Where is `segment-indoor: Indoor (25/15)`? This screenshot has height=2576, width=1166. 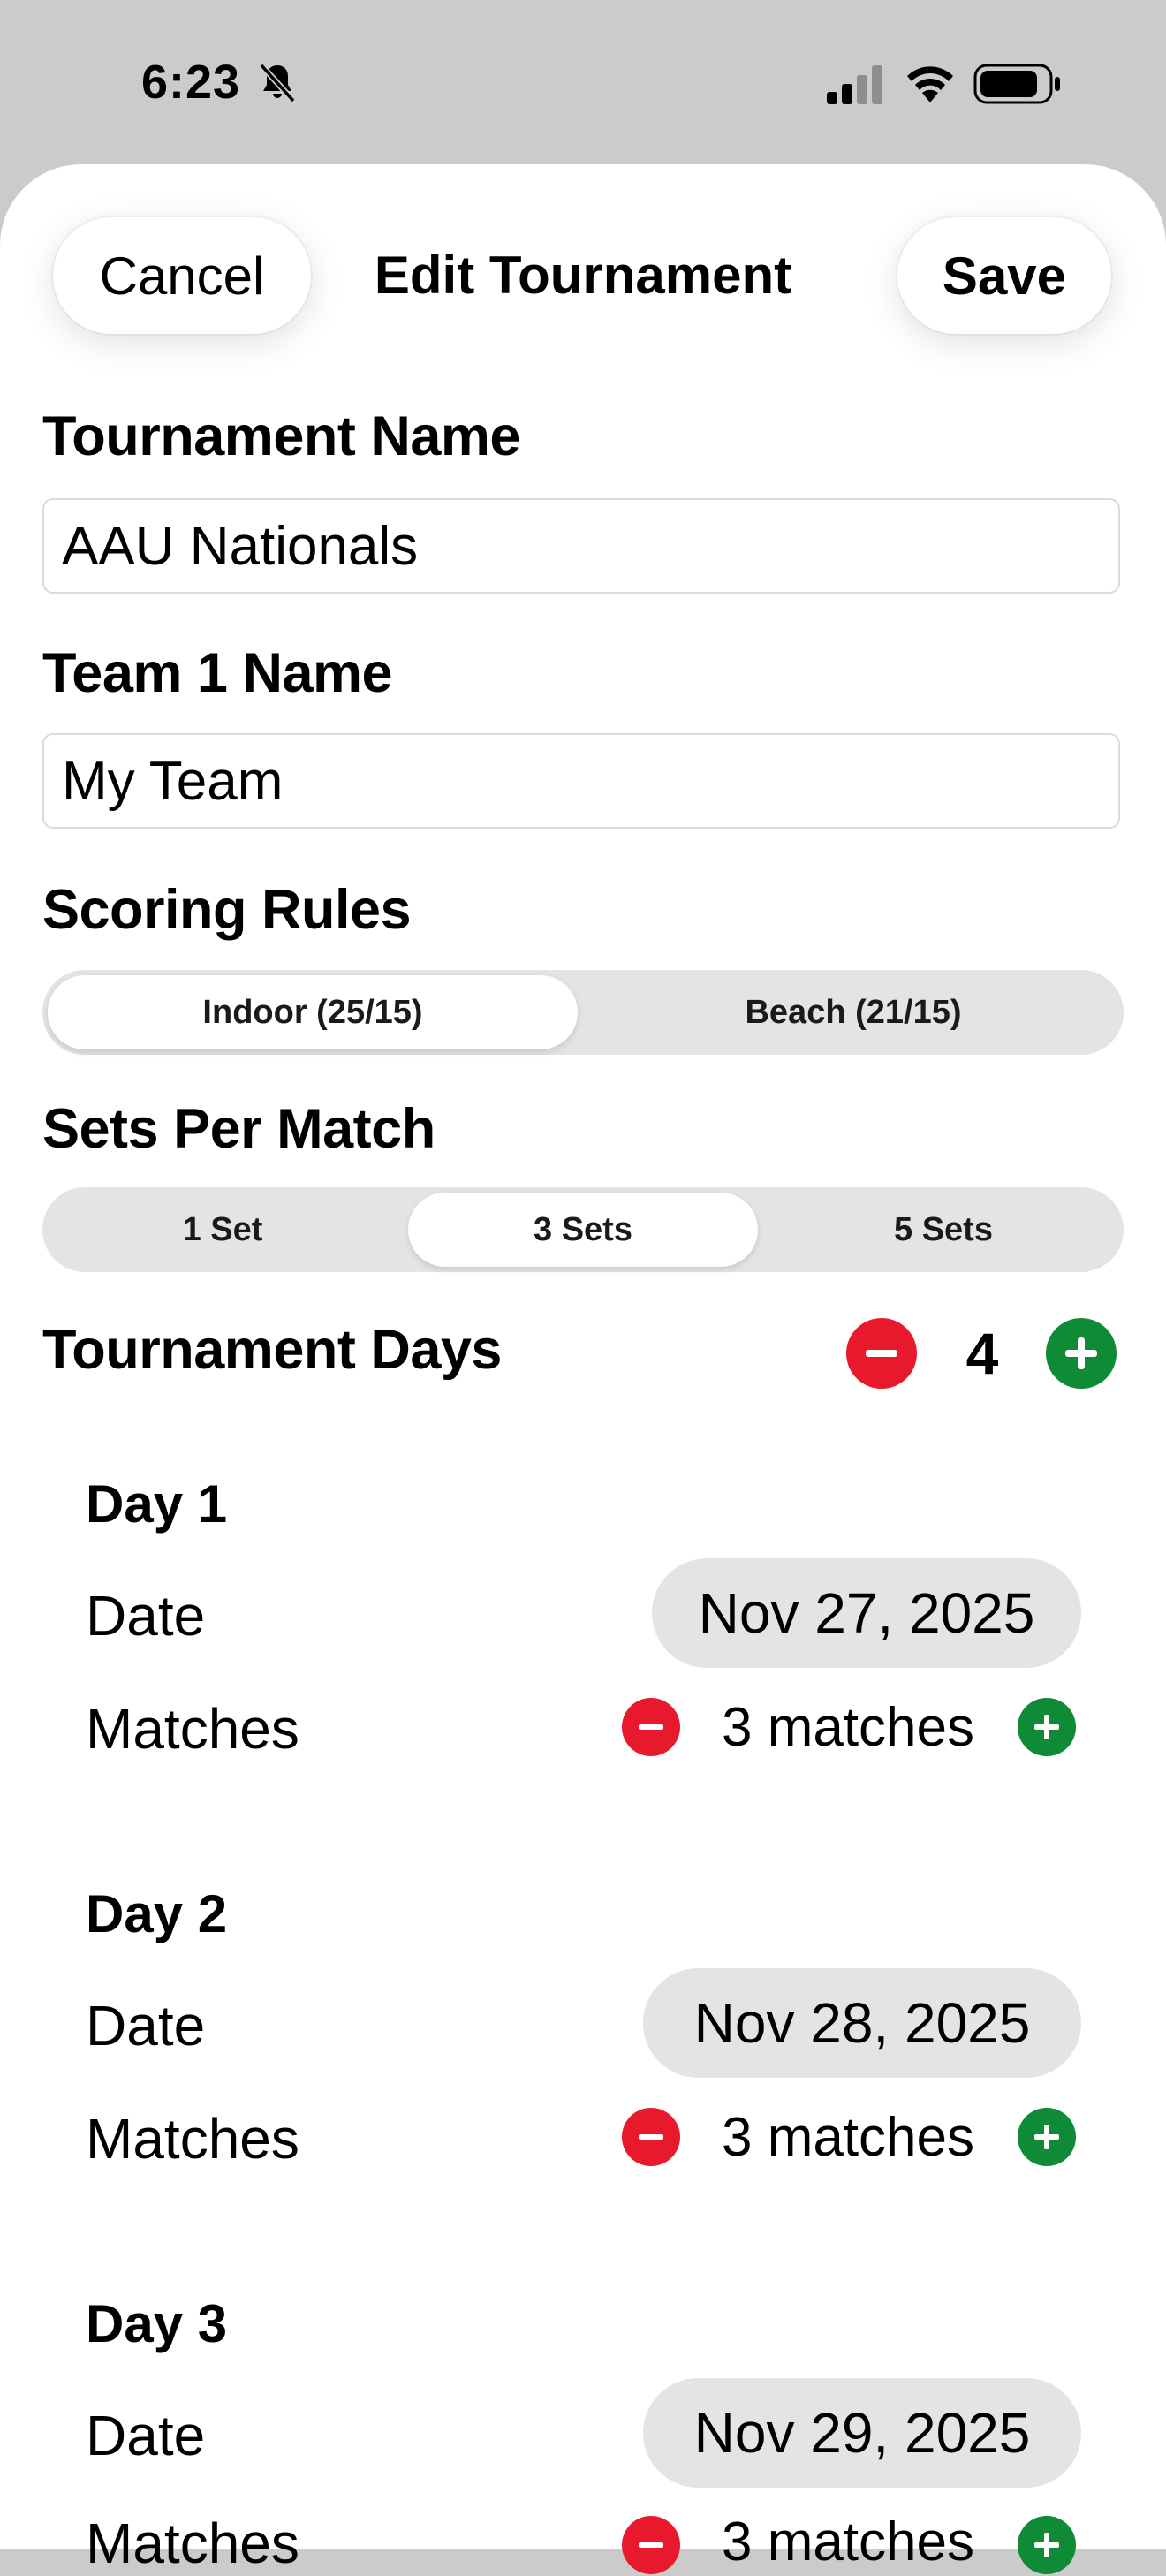 segment-indoor: Indoor (25/15) is located at coordinates (313, 1012).